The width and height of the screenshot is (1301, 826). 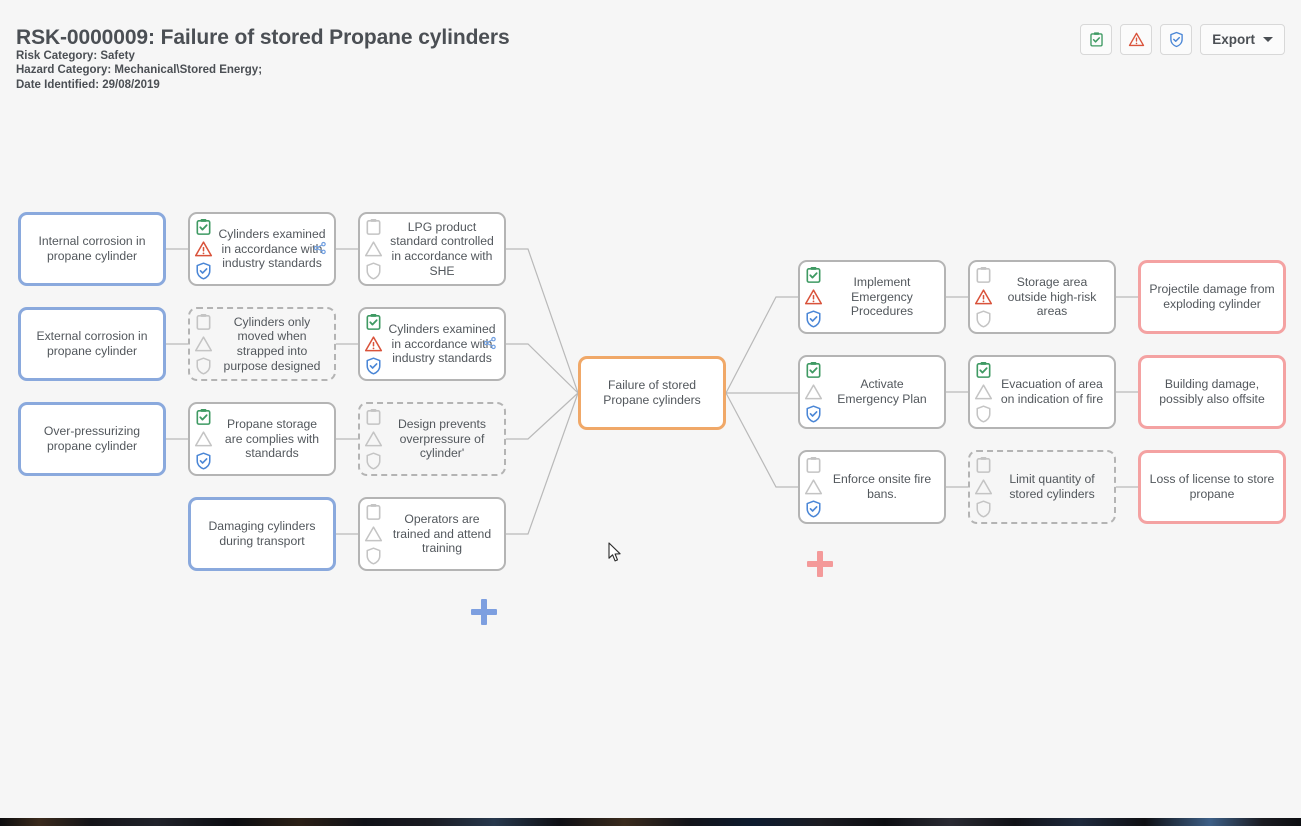 What do you see at coordinates (1096, 39) in the screenshot?
I see `tasks-button` at bounding box center [1096, 39].